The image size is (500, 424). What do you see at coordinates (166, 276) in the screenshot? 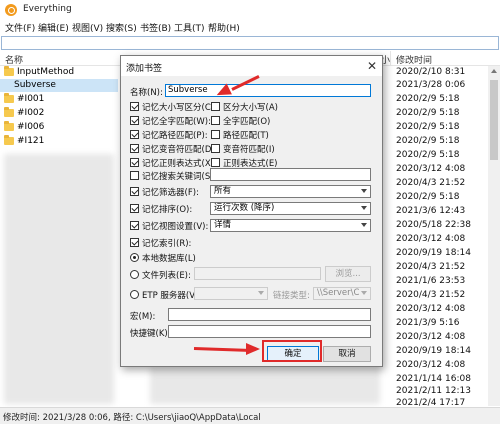
I see `file-list-label: 文件列表(E):` at bounding box center [166, 276].